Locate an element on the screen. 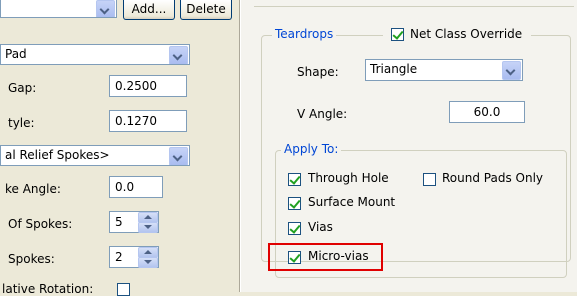 The image size is (577, 296). delete-button: Delete is located at coordinates (206, 10).